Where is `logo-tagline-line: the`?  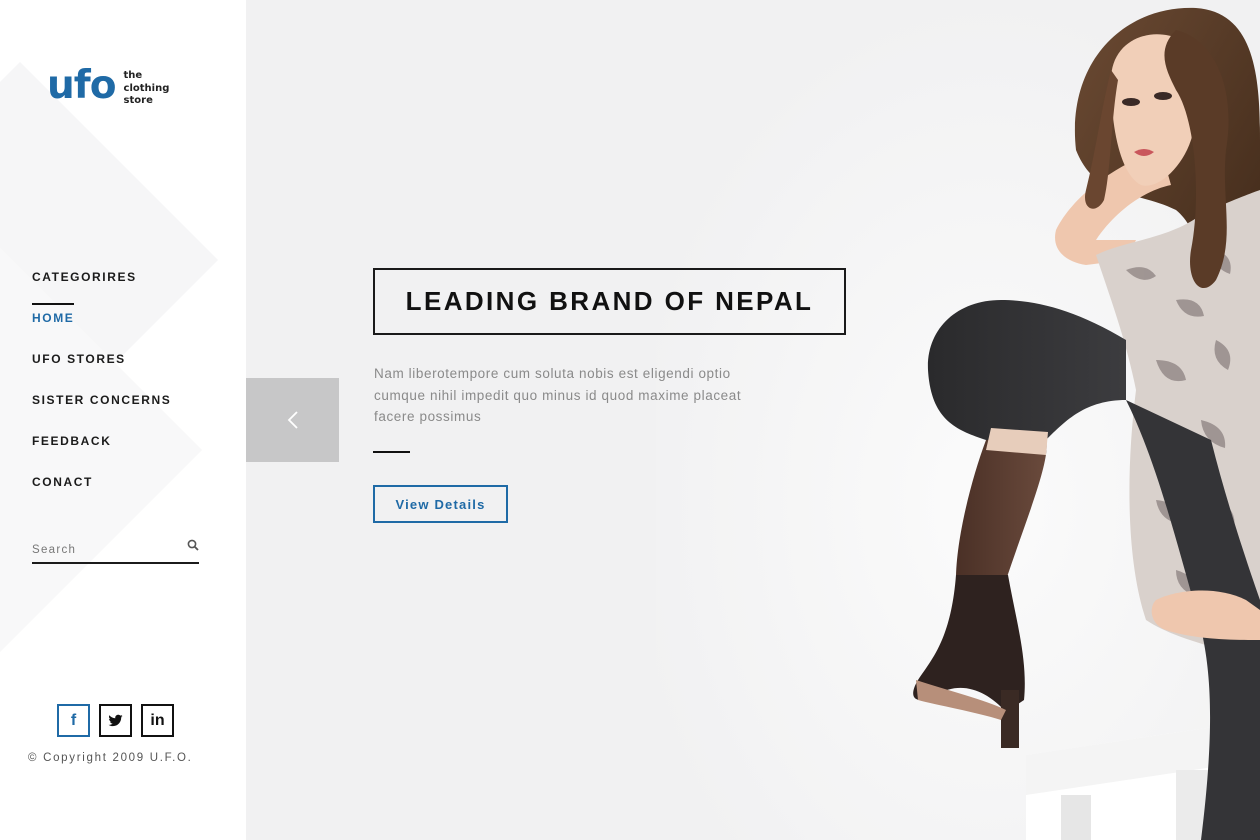
logo-tagline-line: the is located at coordinates (133, 75).